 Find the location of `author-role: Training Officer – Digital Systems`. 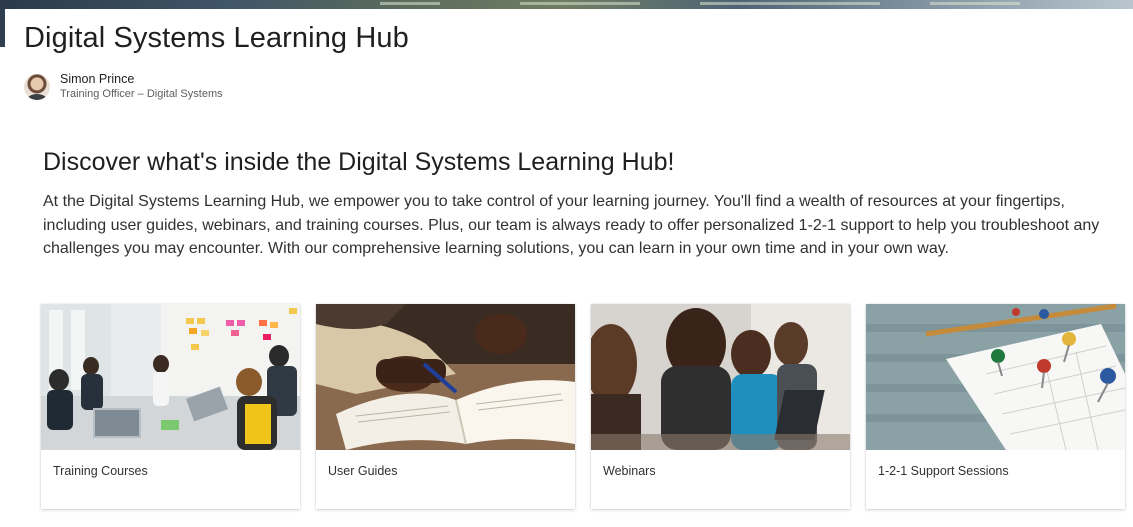

author-role: Training Officer – Digital Systems is located at coordinates (141, 94).